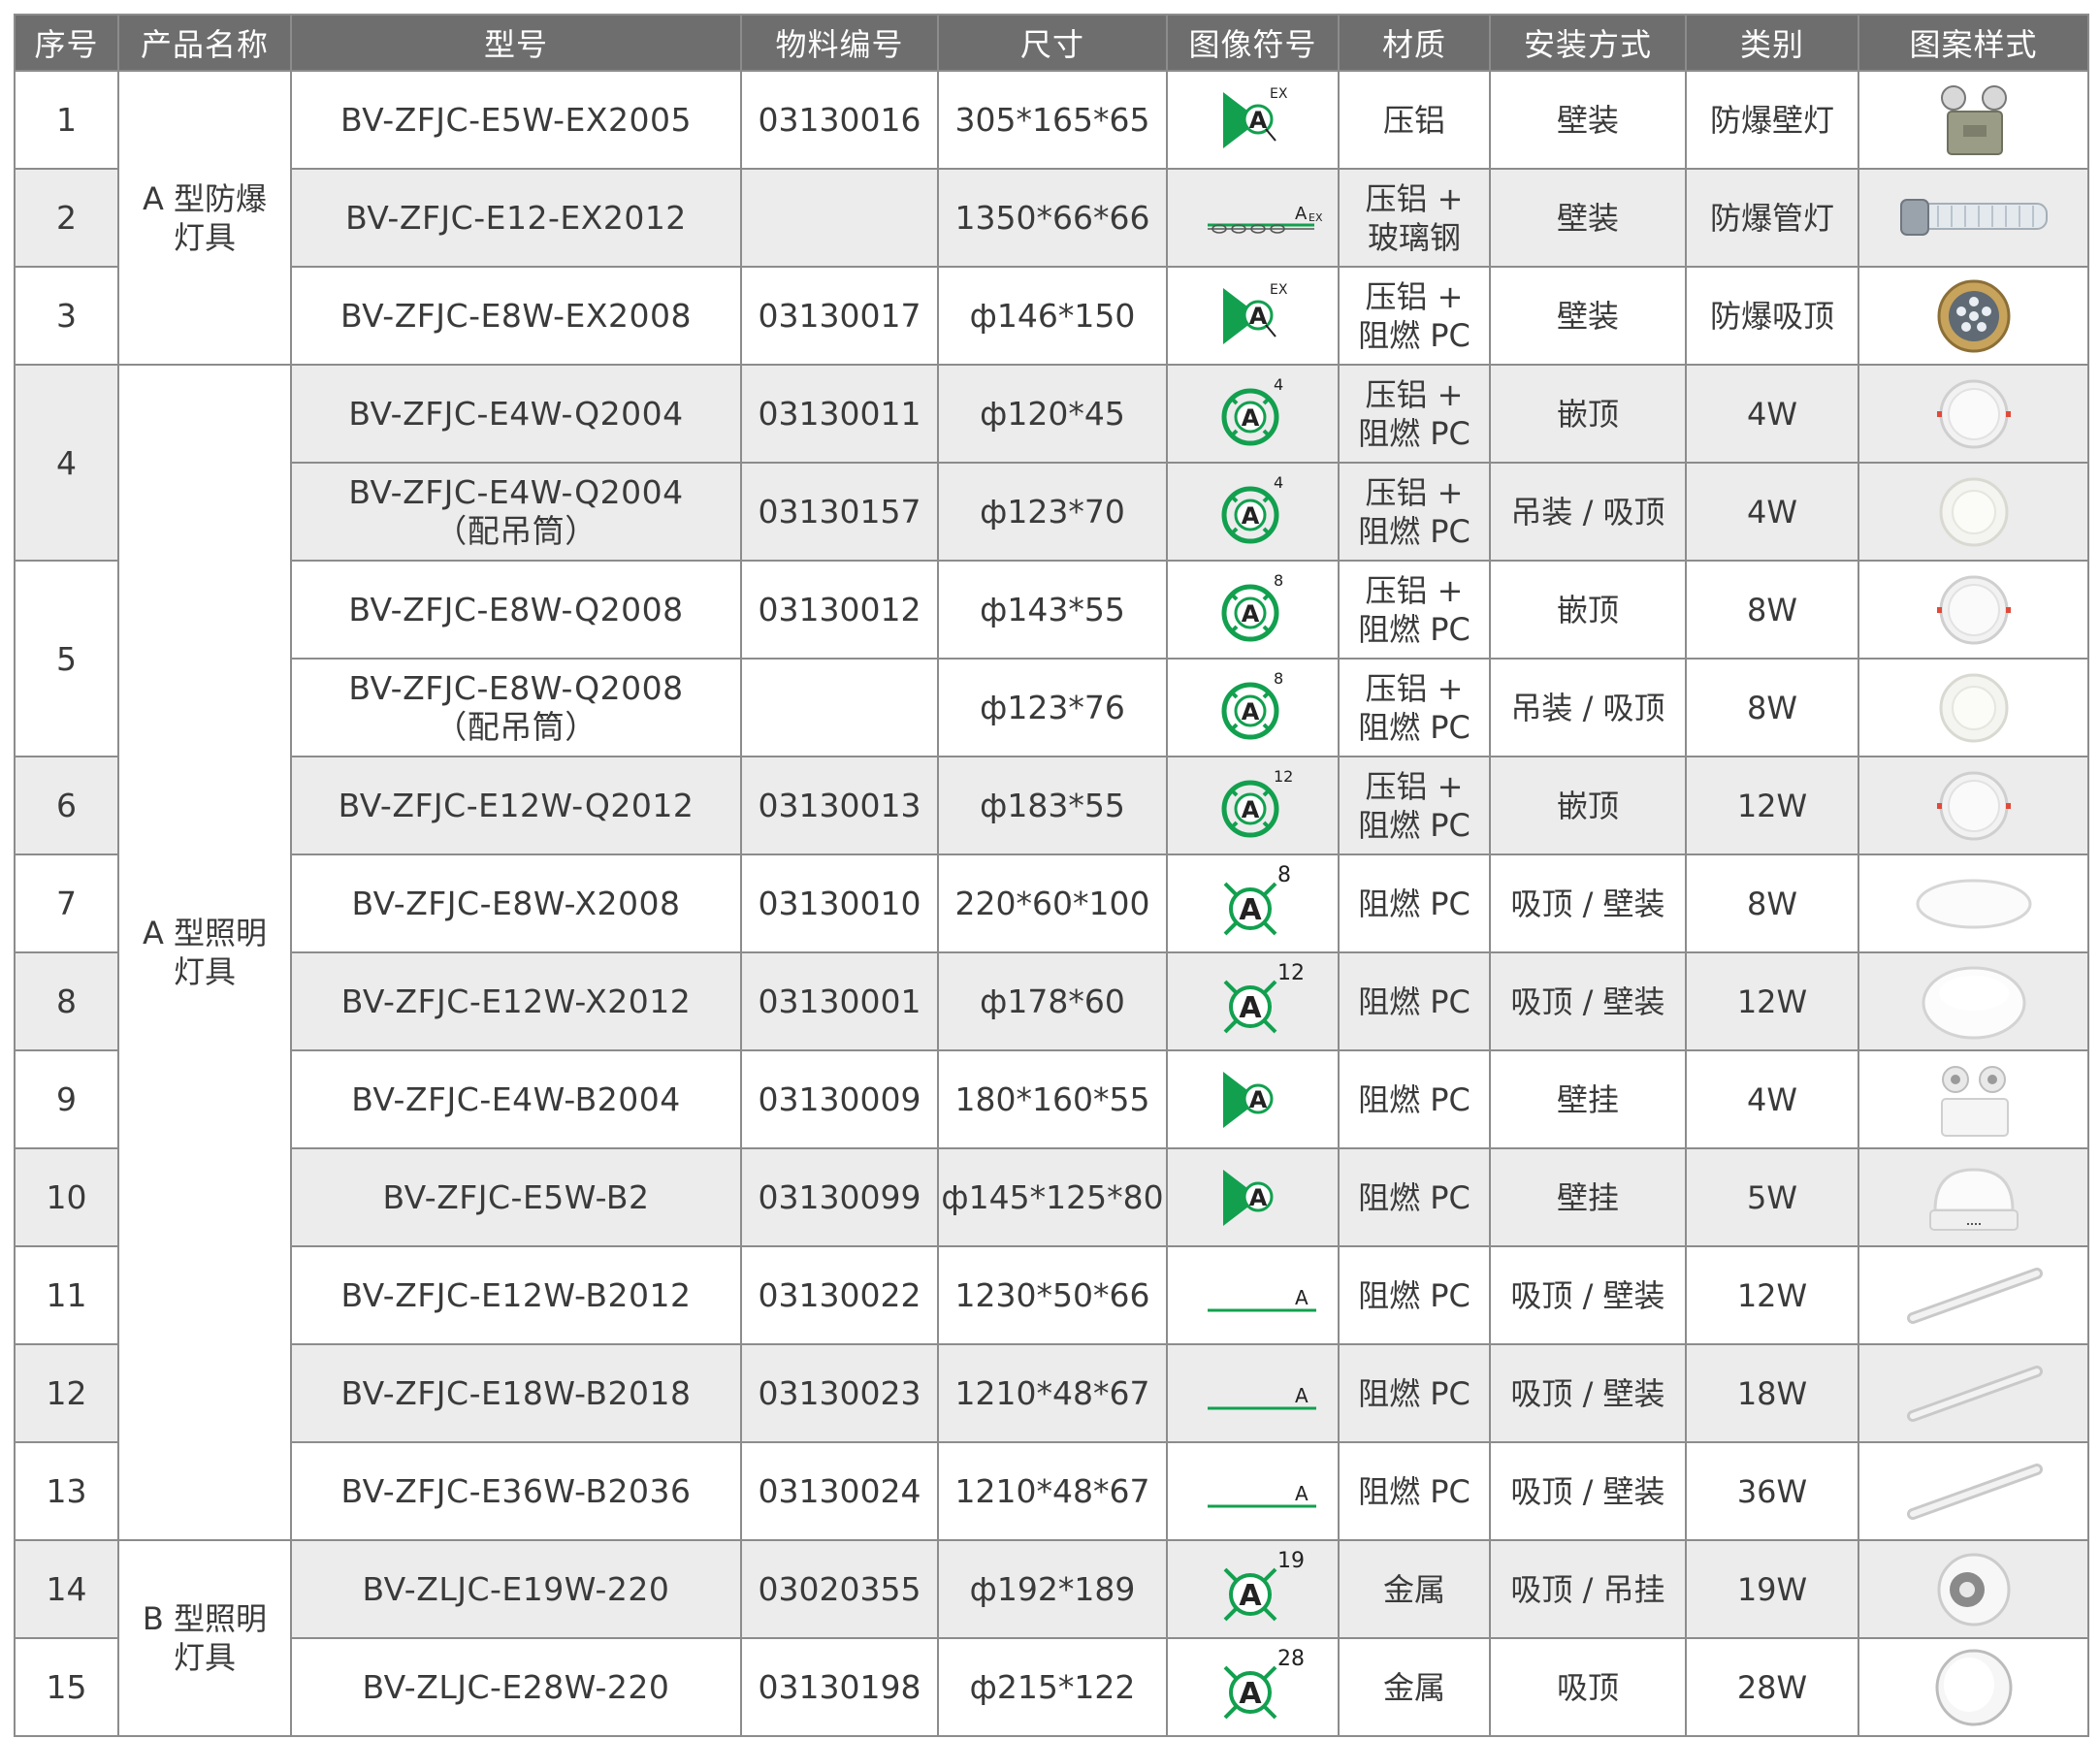 This screenshot has width=2100, height=1739. What do you see at coordinates (1414, 707) in the screenshot?
I see `material-cell: 压铝 + 阻燃 PC` at bounding box center [1414, 707].